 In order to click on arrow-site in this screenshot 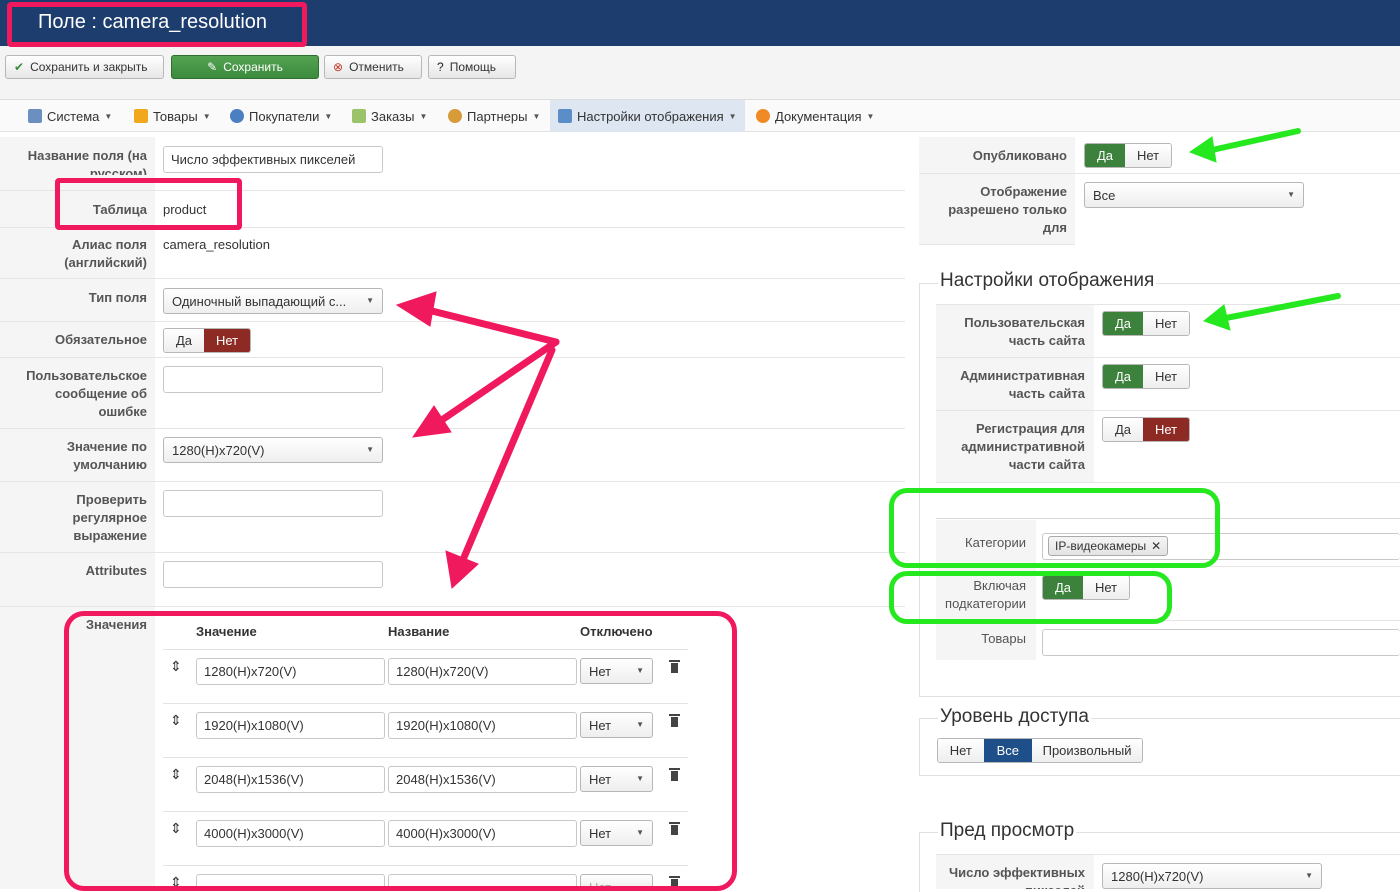, I will do `click(1282, 307)`.